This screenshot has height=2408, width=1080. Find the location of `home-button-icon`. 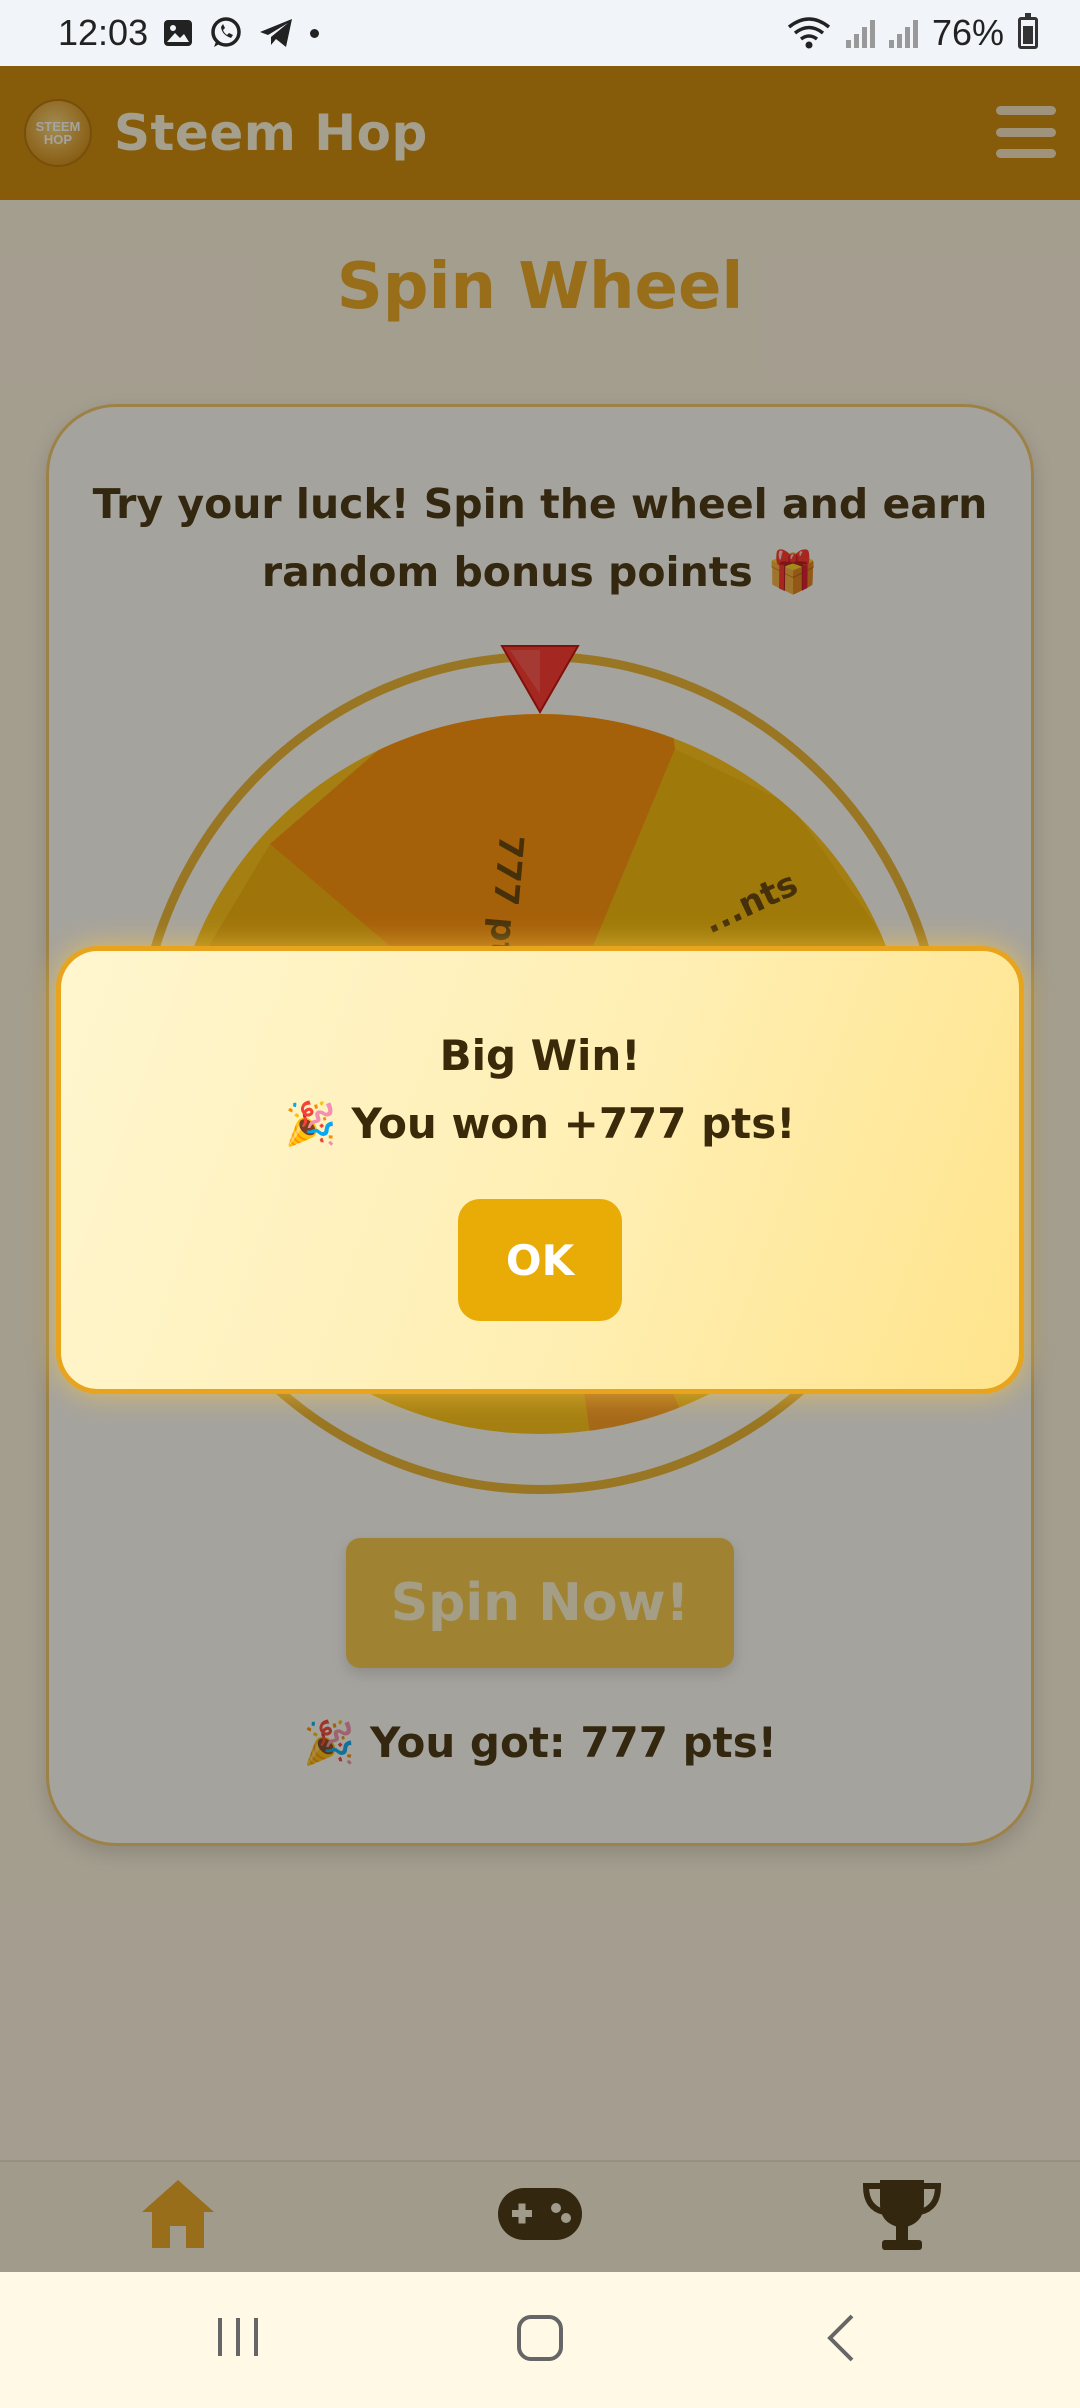

home-button-icon is located at coordinates (540, 2338).